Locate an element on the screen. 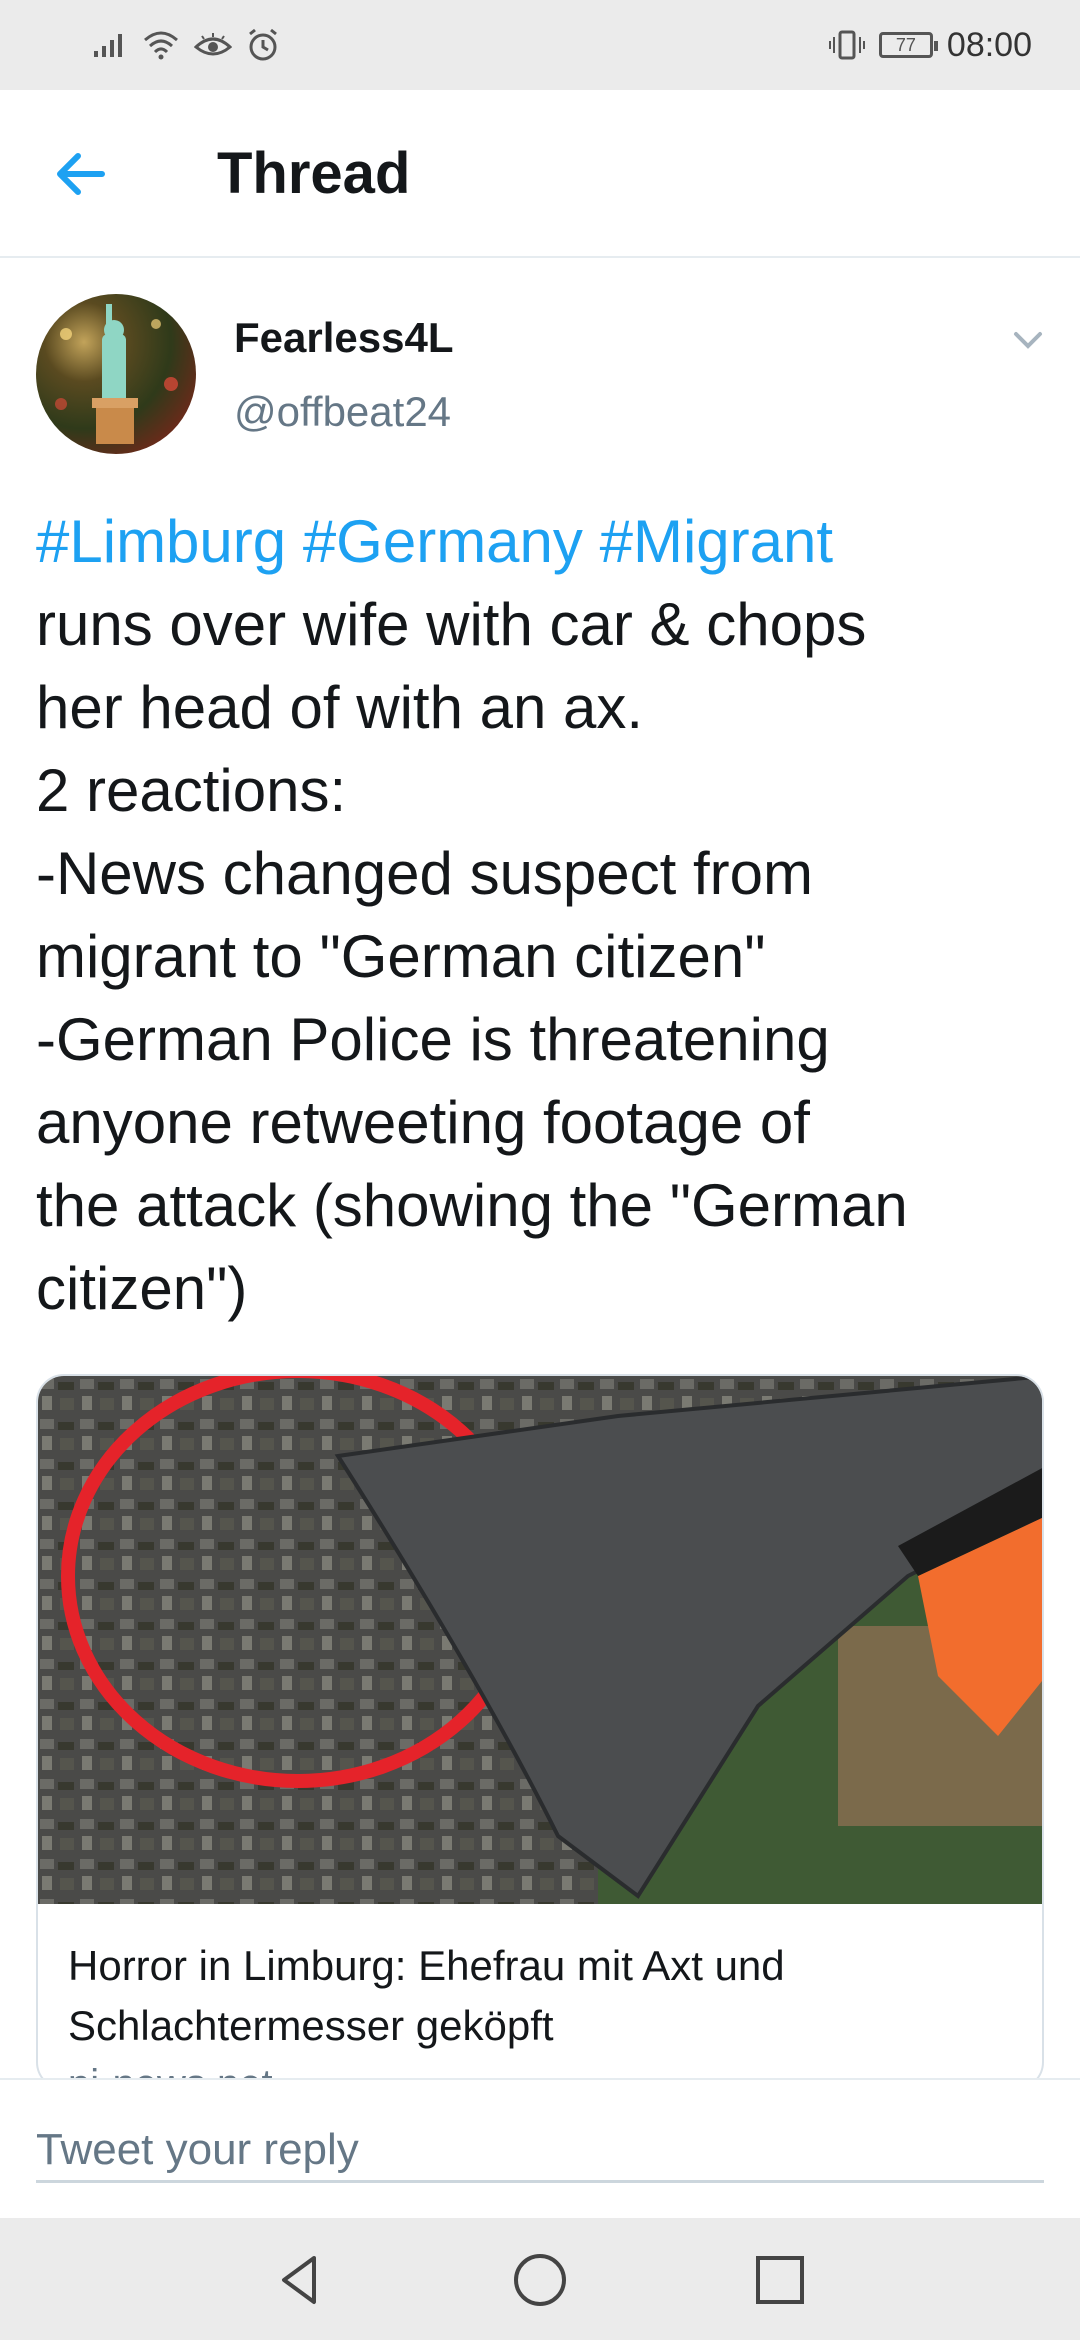 The height and width of the screenshot is (2340, 1080). recents-square-icon is located at coordinates (780, 2280).